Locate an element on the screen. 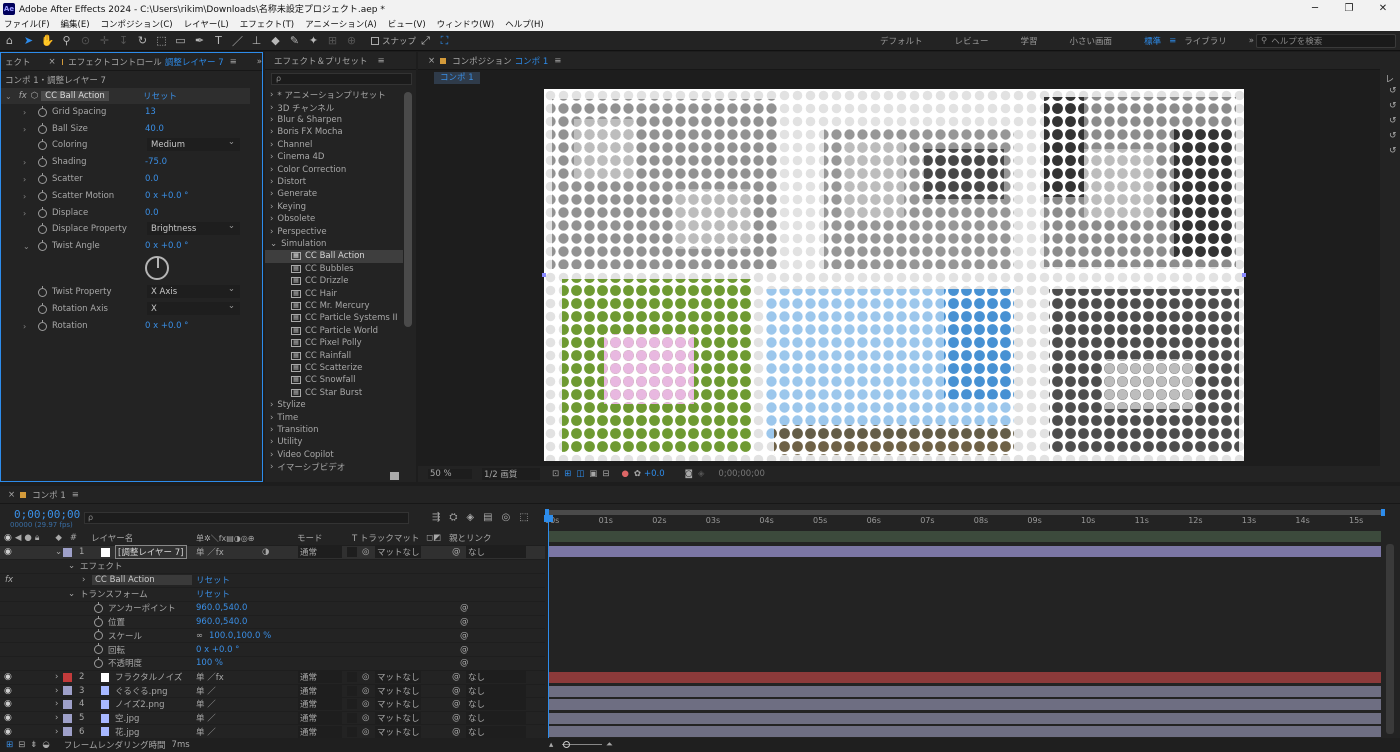  layer-name: ノイズ2.png is located at coordinates (140, 704).